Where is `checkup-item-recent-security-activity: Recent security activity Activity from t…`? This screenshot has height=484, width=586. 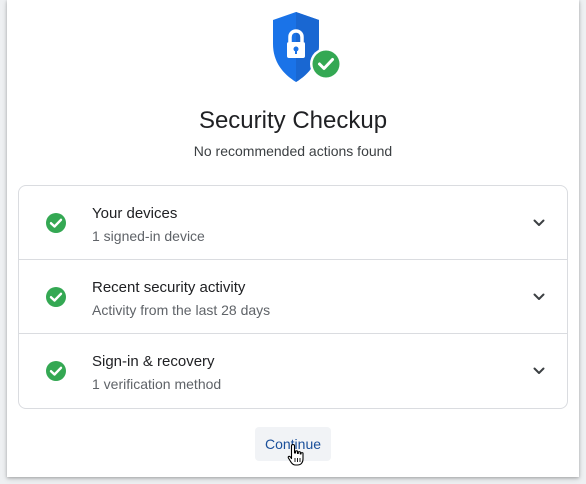
checkup-item-recent-security-activity: Recent security activity Activity from t… is located at coordinates (293, 297).